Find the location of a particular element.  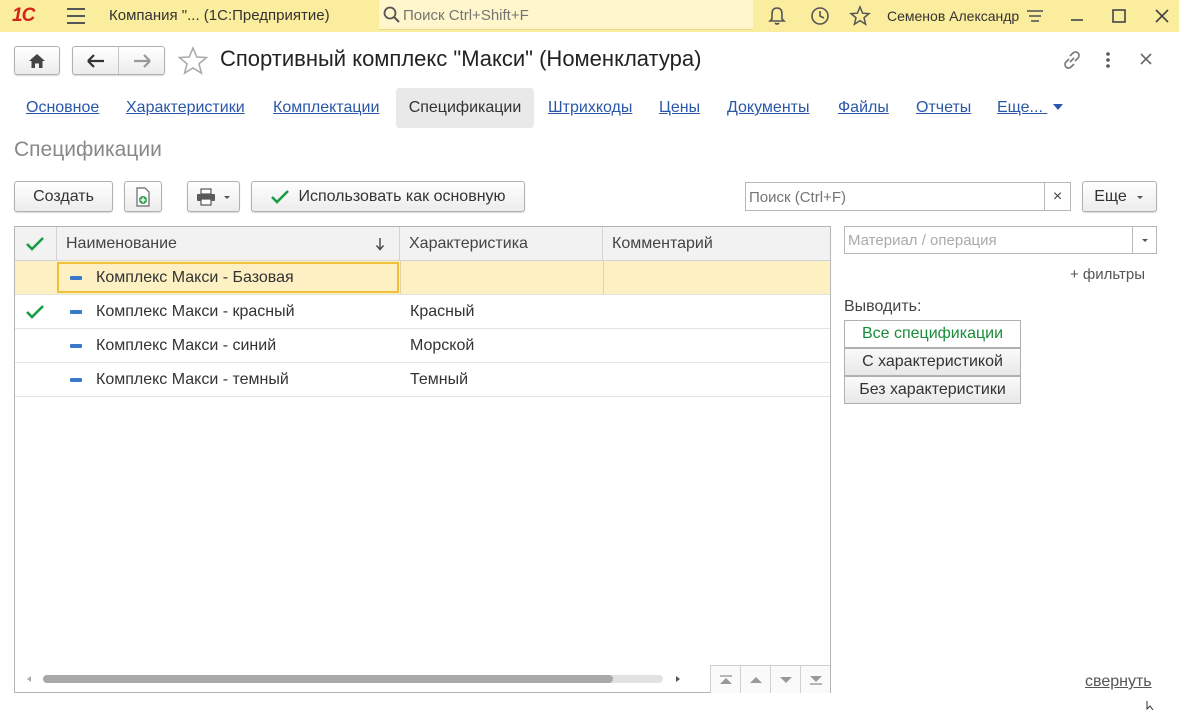

arrow-down-icon is located at coordinates (785, 679).